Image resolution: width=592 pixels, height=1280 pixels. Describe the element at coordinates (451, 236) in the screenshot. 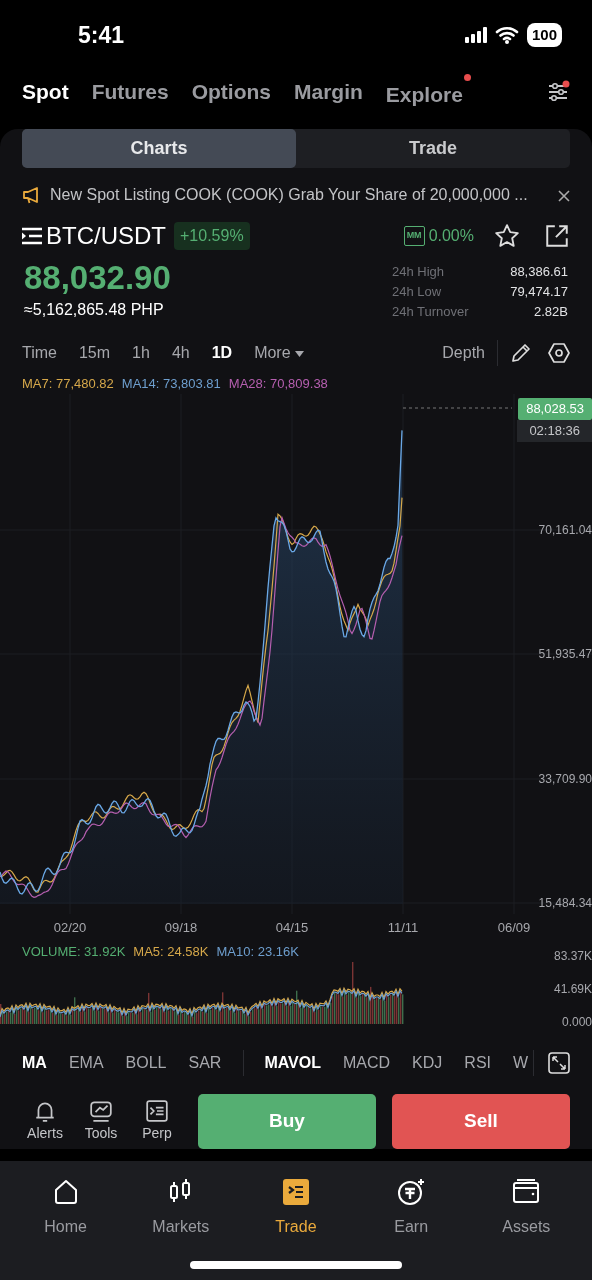

I see `mm-rate: 0.00%` at that location.